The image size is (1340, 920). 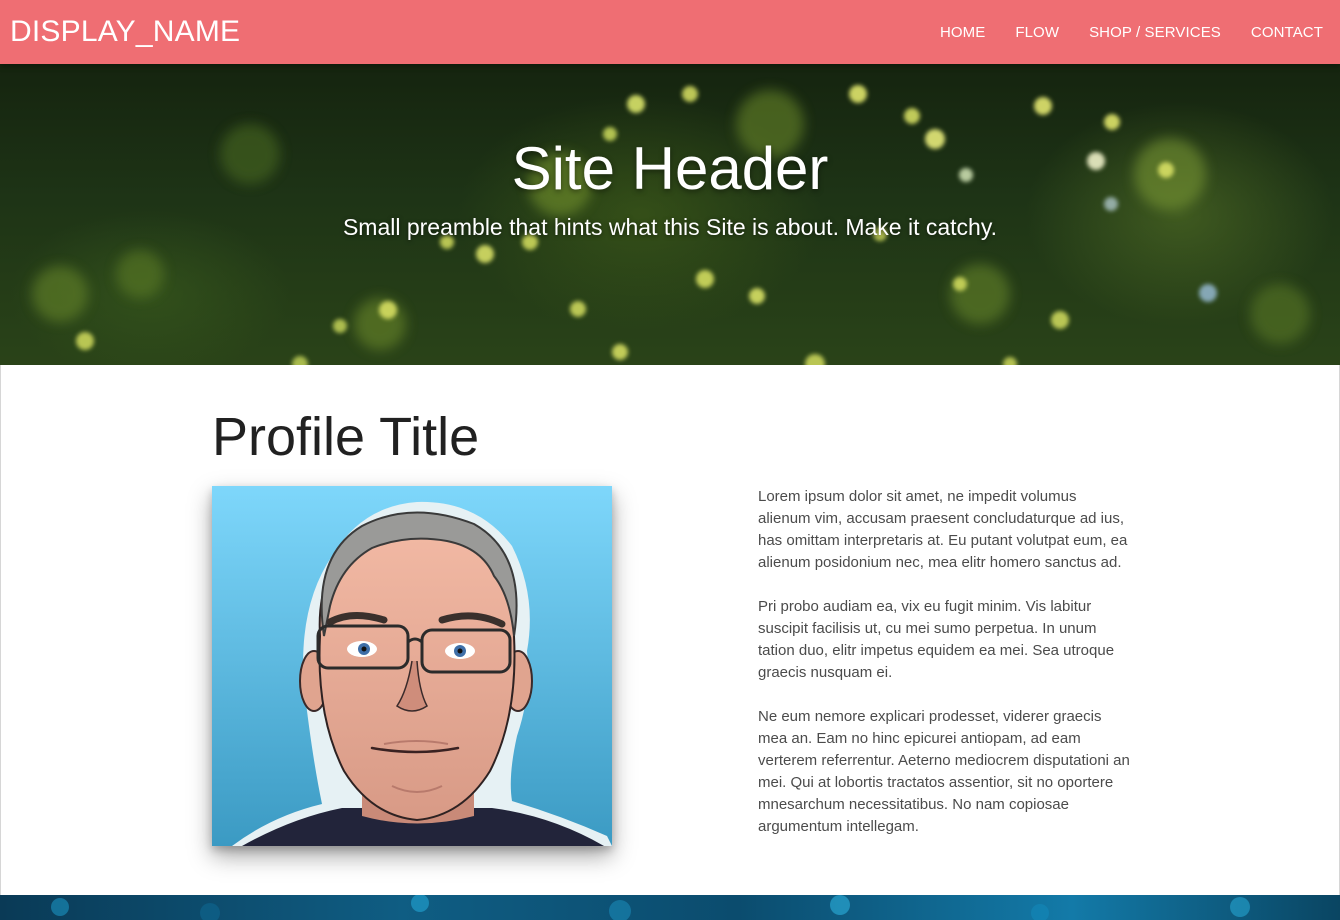 I want to click on profile-avatar-image, so click(x=412, y=666).